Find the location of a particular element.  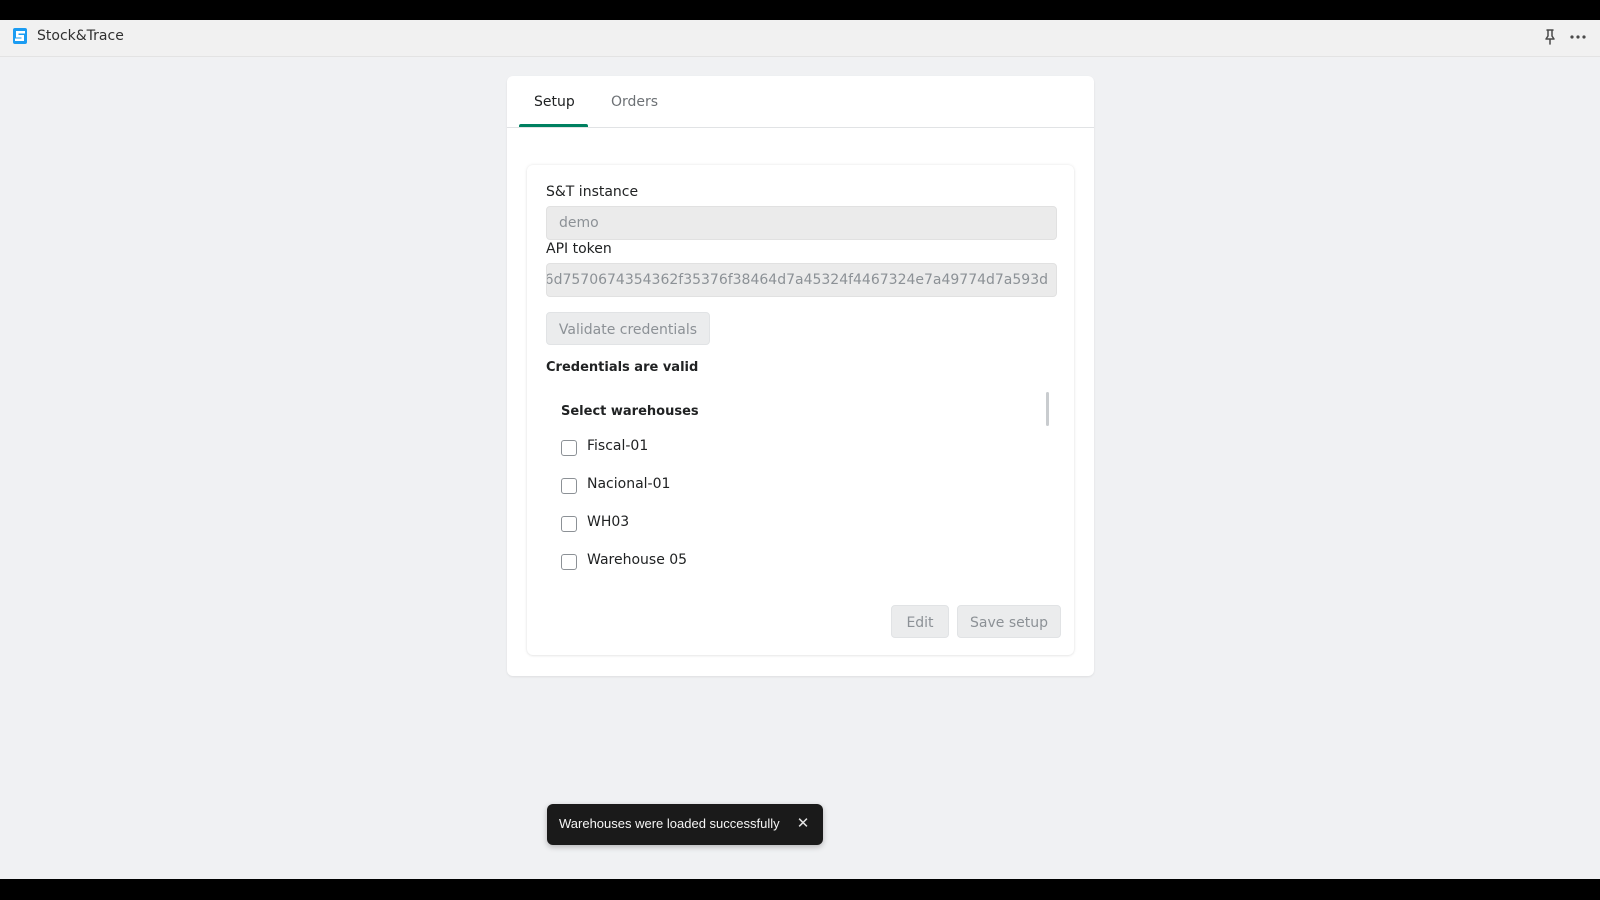

instance-label: S&T instance is located at coordinates (592, 192).